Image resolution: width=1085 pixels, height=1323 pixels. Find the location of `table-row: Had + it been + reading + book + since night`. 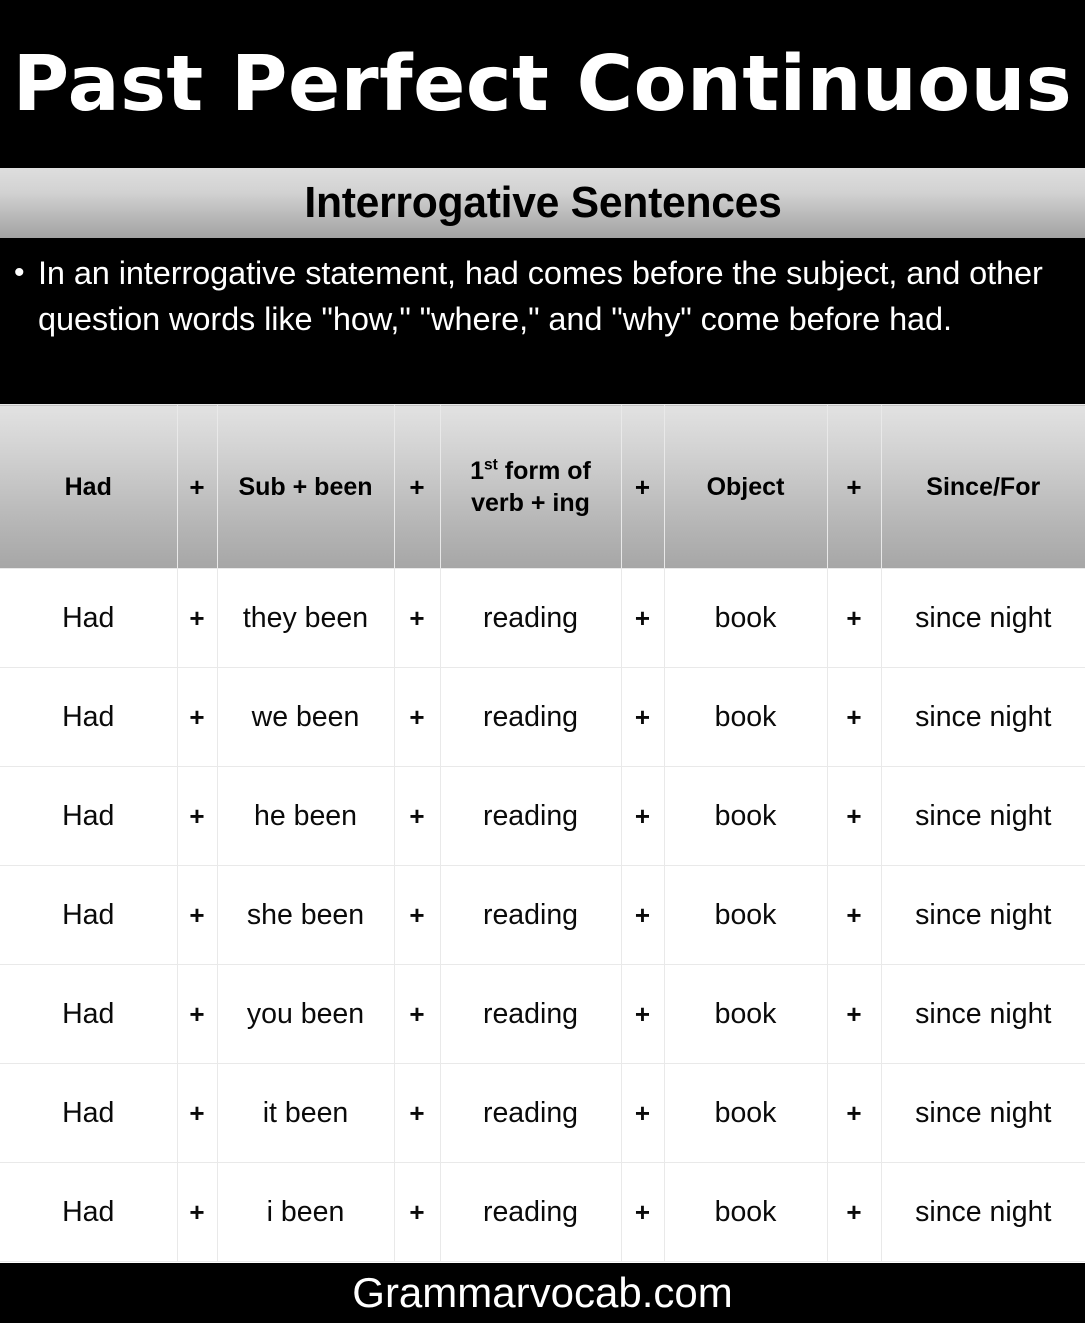

table-row: Had + it been + reading + book + since night is located at coordinates (542, 1113).